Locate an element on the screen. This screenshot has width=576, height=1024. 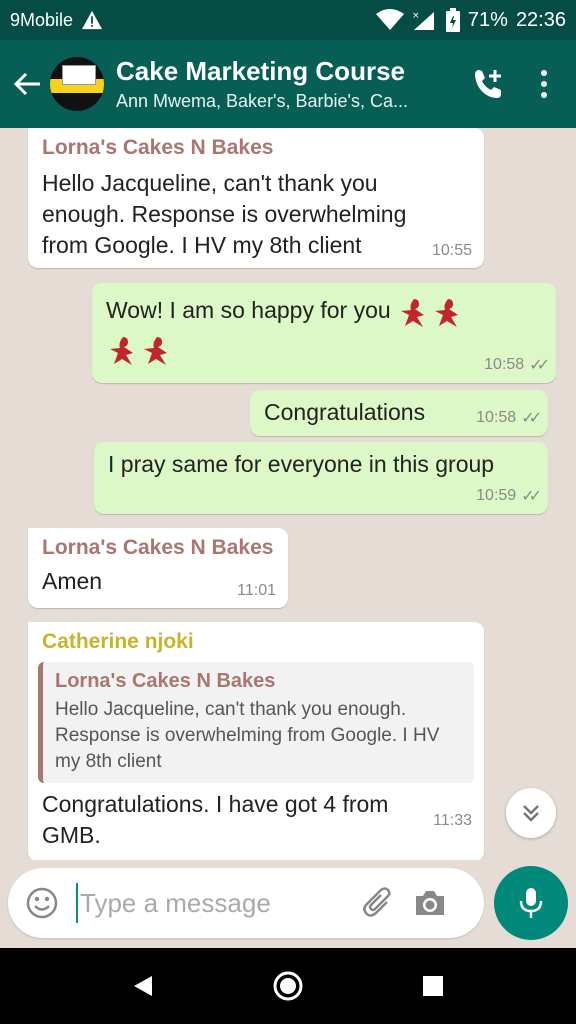
emoji-button is located at coordinates (42, 903).